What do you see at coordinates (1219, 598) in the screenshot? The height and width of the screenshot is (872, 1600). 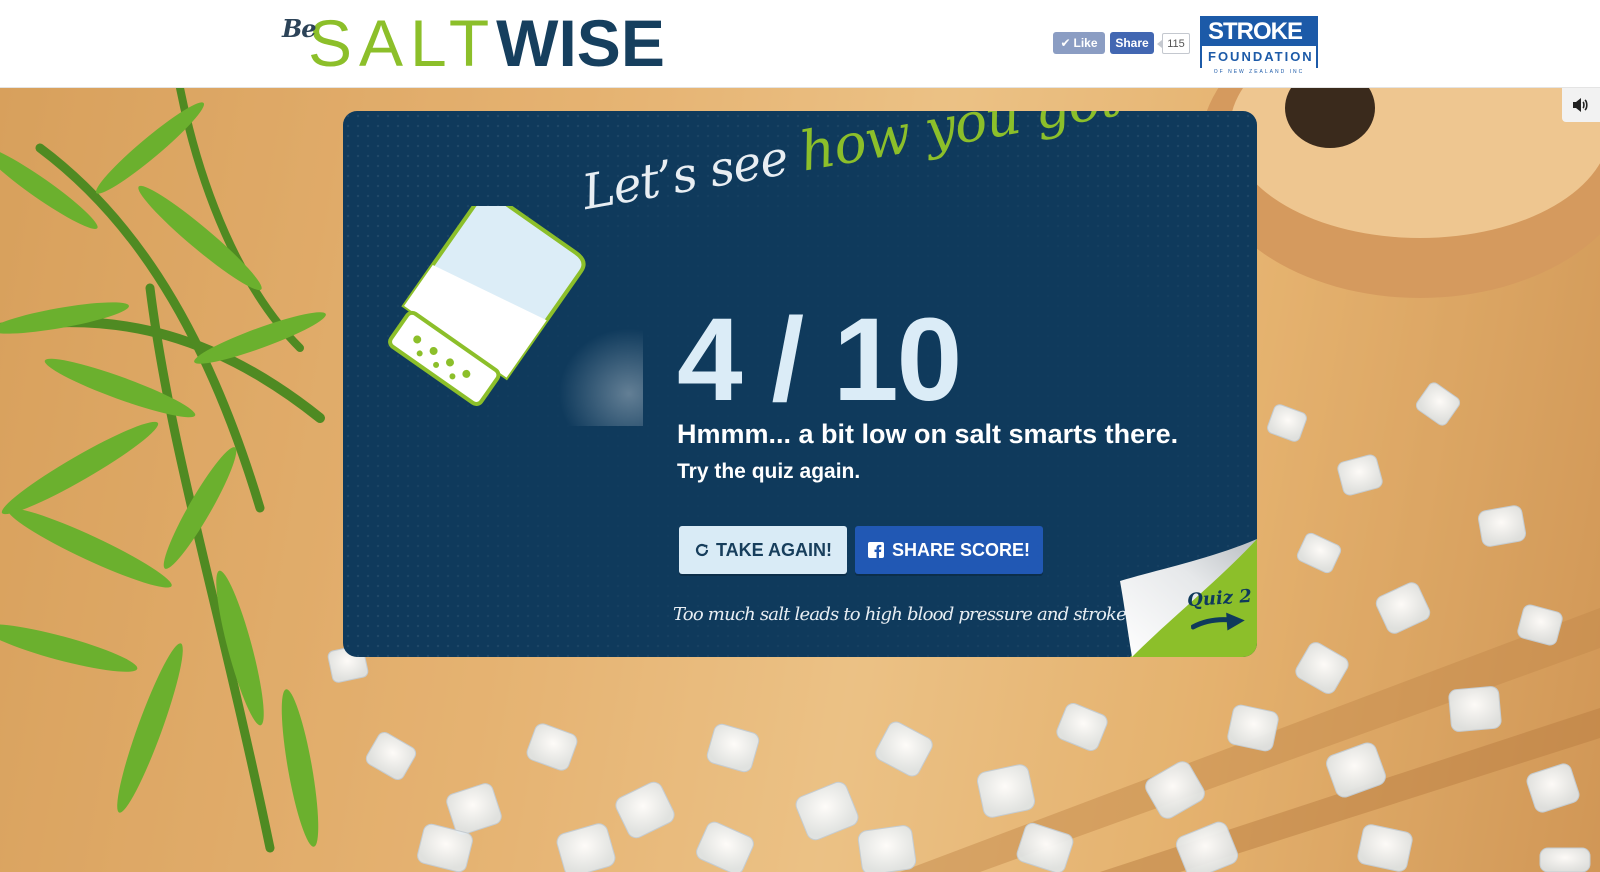 I see `next-quiz-label: Quiz 2` at bounding box center [1219, 598].